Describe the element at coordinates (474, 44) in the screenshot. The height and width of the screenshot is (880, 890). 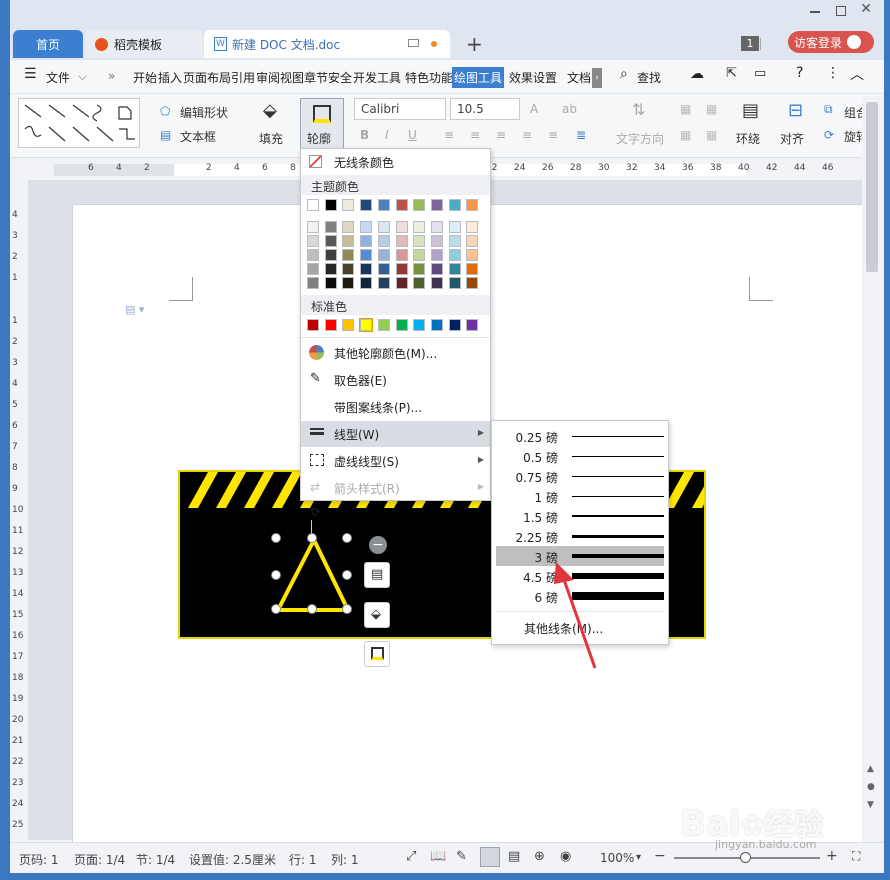
I see `new-tab-button: +` at that location.